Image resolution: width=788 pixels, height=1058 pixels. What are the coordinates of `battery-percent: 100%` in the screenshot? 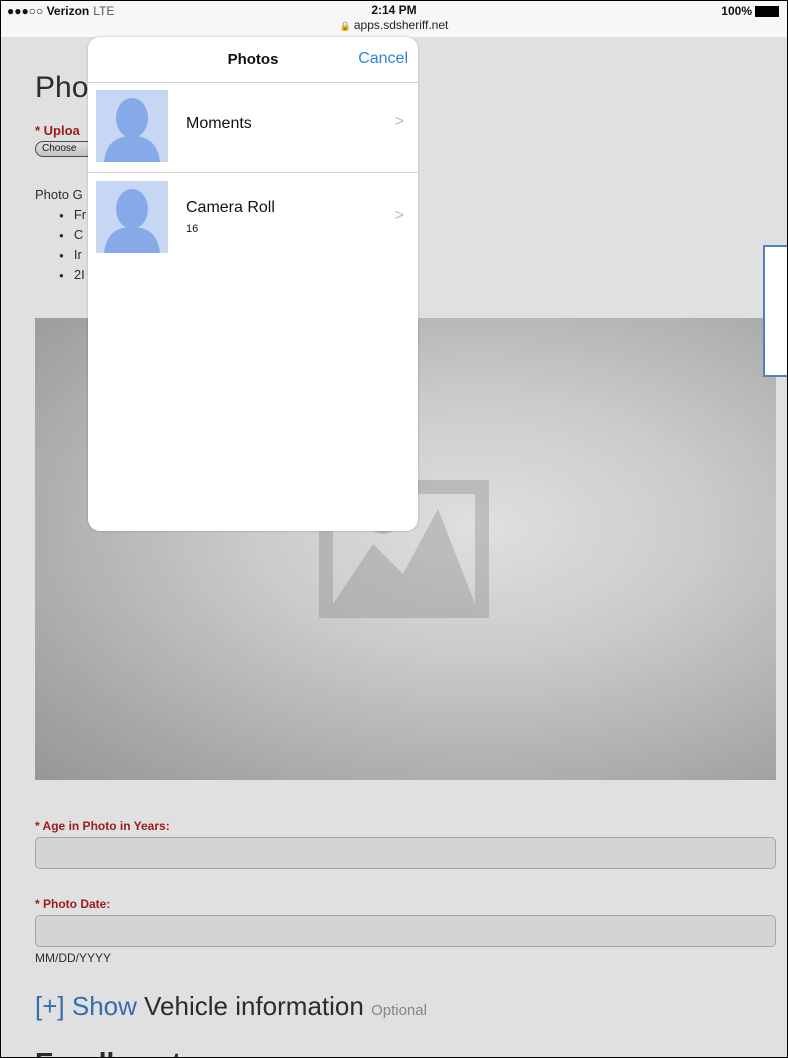 It's located at (736, 11).